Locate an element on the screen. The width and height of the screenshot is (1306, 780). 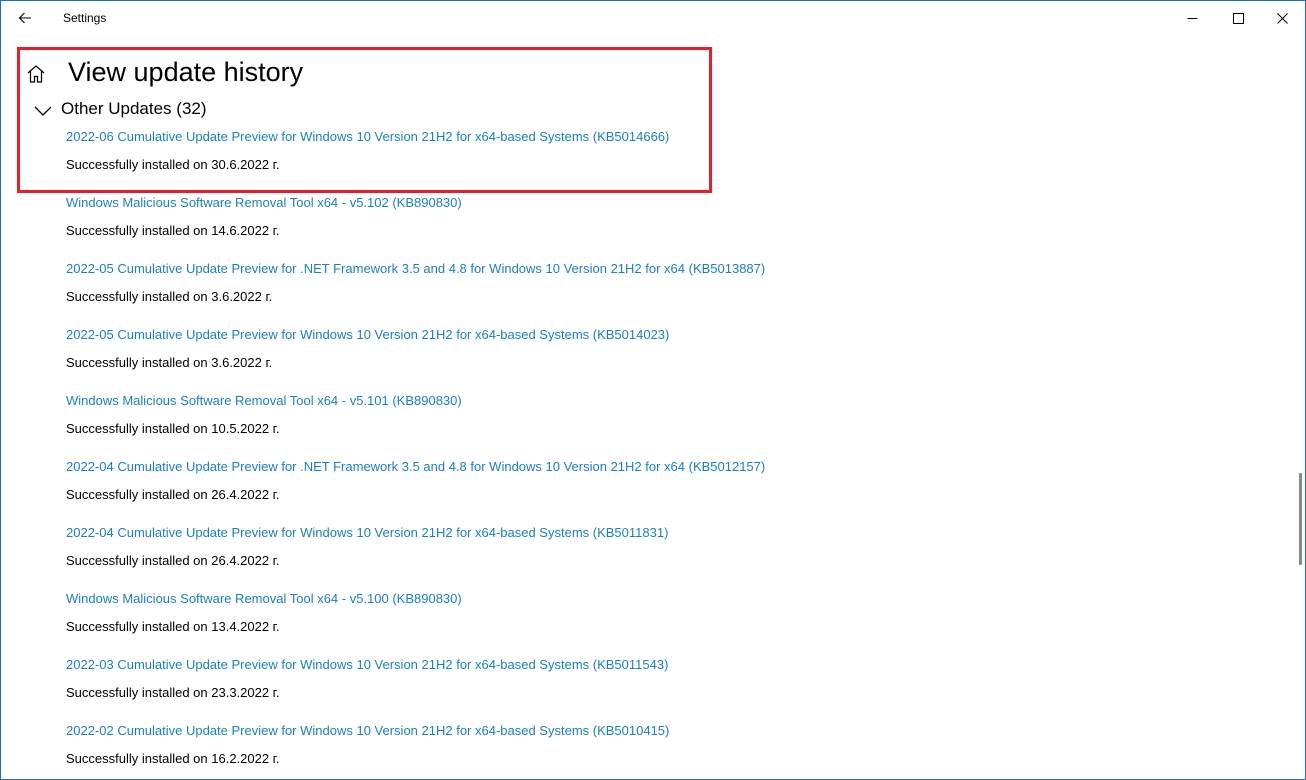
home-button is located at coordinates (36, 74).